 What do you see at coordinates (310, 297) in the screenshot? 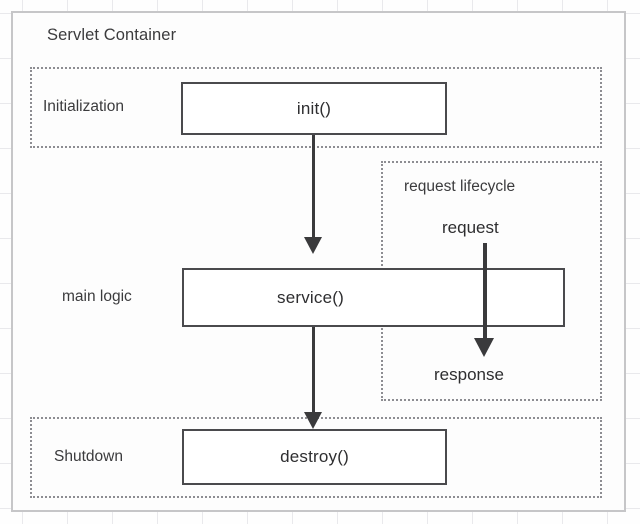
I see `method-label-service: service()` at bounding box center [310, 297].